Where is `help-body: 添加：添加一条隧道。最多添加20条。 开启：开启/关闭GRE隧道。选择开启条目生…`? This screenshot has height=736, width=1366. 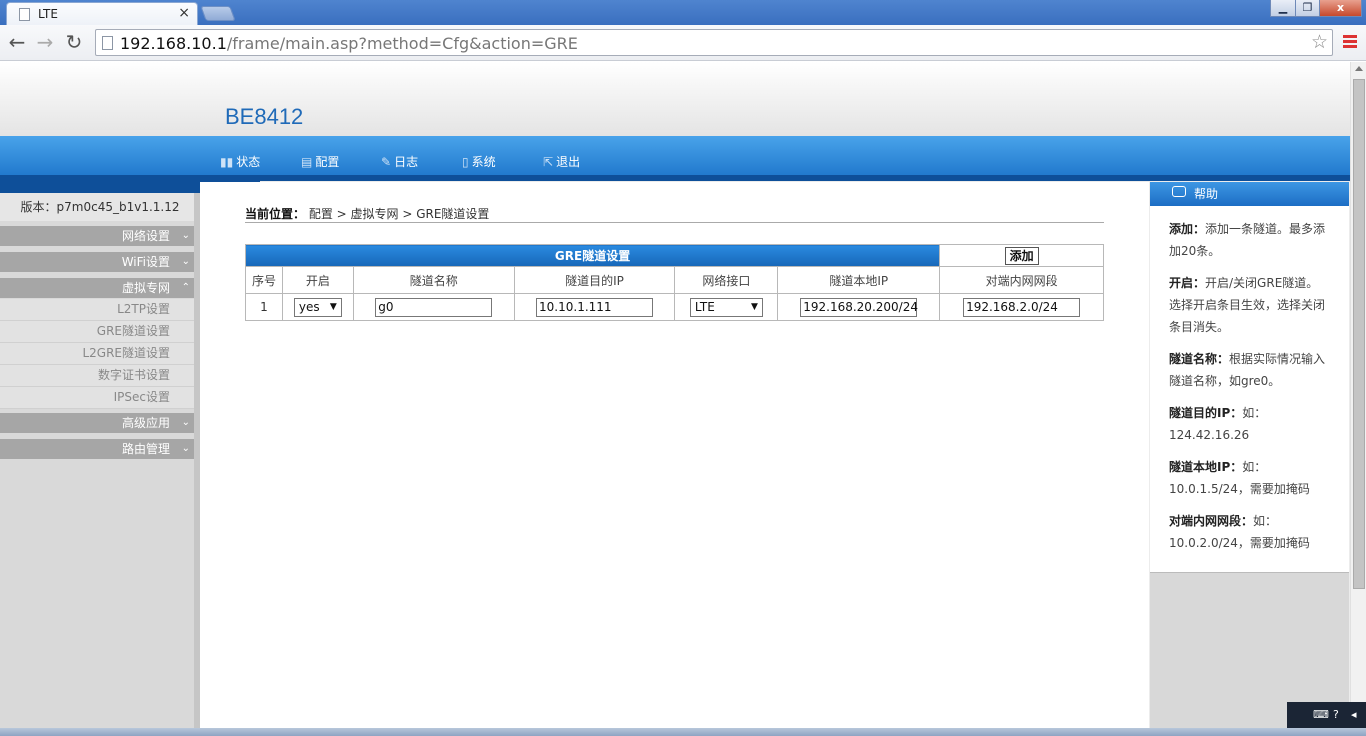 help-body: 添加：添加一条隧道。最多添加20条。 开启：开启/关闭GRE隧道。选择开启条目生… is located at coordinates (1249, 389).